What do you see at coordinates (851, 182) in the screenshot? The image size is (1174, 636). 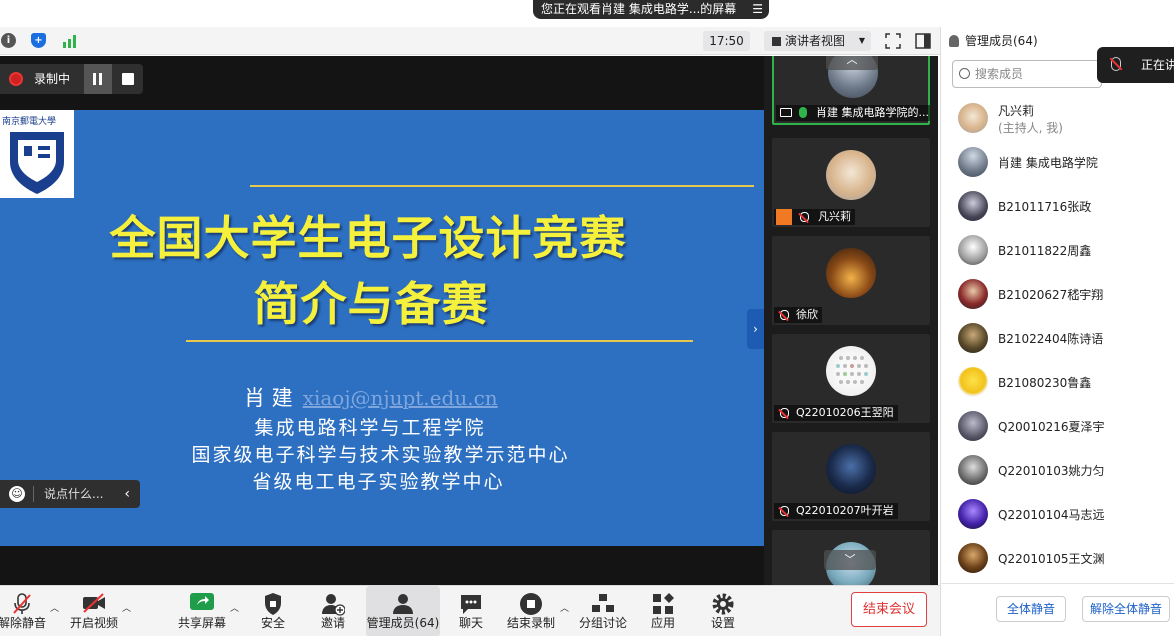 I see `video-tile: 凡兴莉` at bounding box center [851, 182].